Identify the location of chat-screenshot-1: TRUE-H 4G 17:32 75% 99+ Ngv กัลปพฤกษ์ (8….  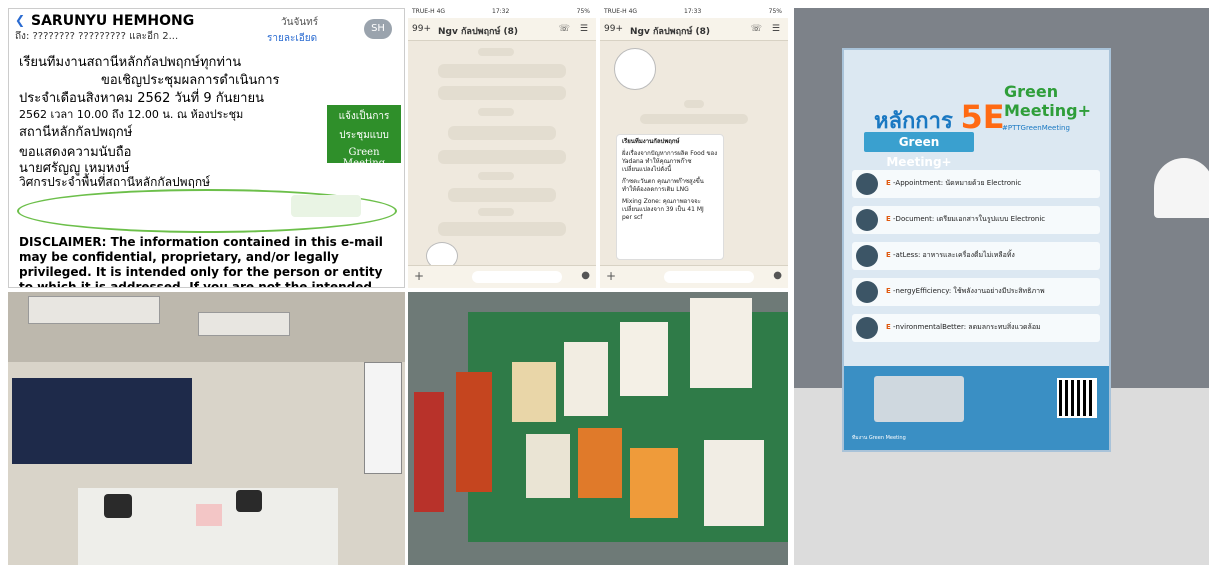
(502, 148).